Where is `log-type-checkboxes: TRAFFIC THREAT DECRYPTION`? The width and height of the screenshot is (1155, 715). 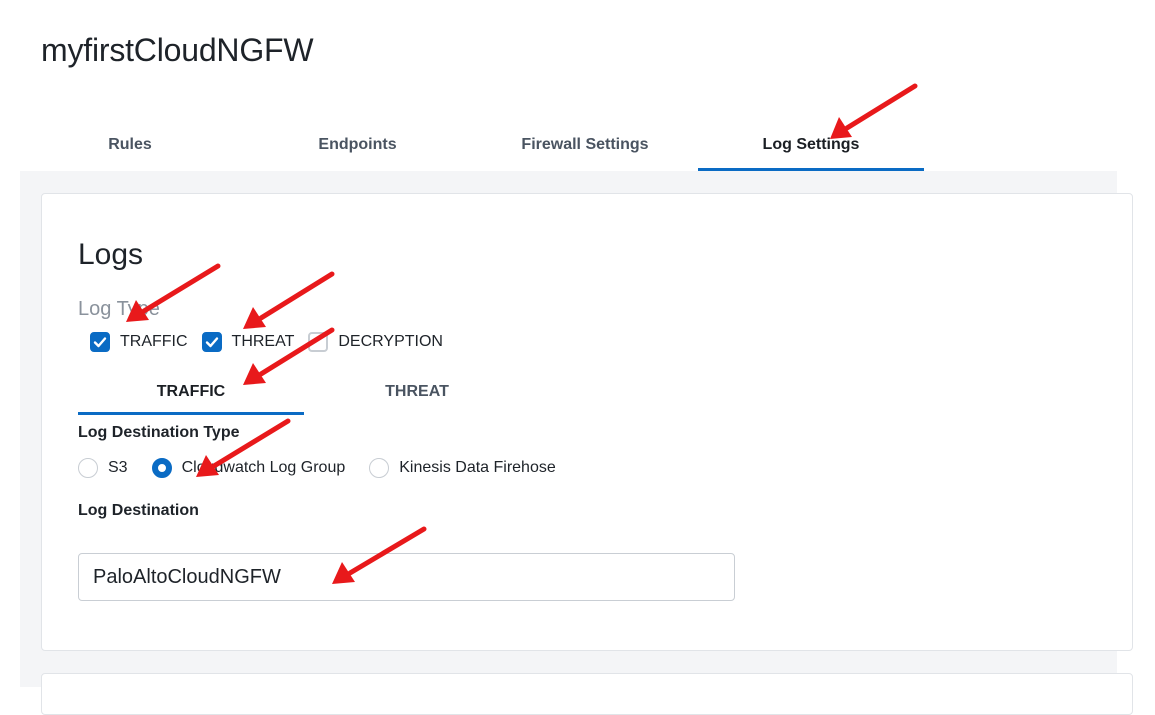 log-type-checkboxes: TRAFFIC THREAT DECRYPTION is located at coordinates (273, 342).